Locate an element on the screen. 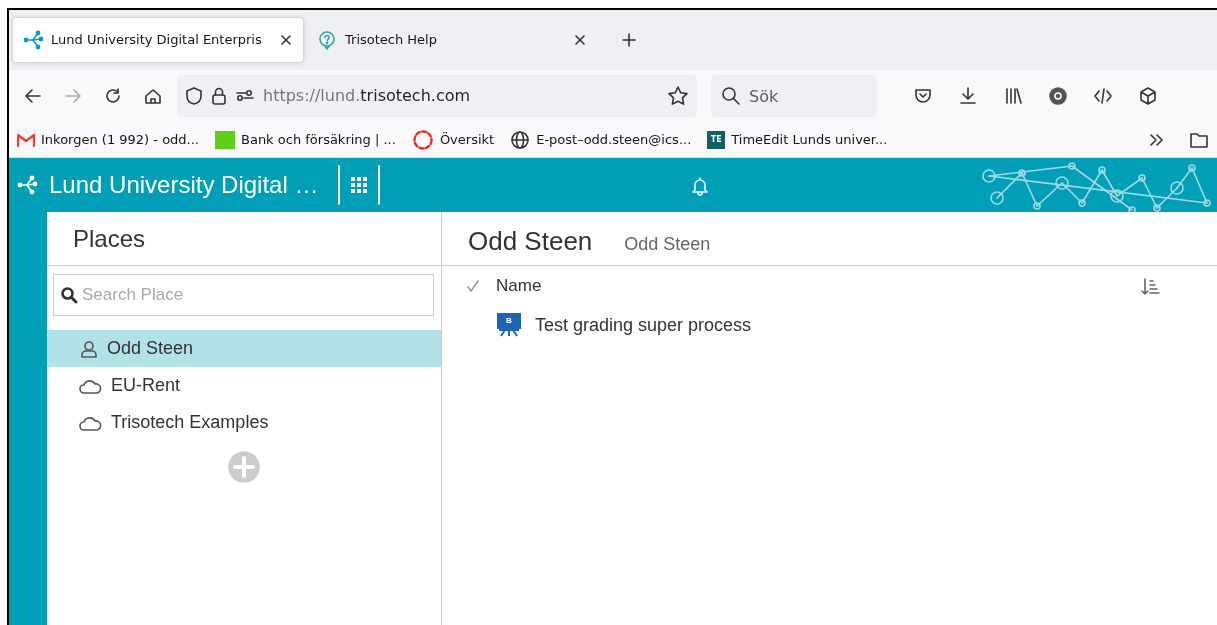 This screenshot has height=625, width=1217. grid-icon is located at coordinates (359, 185).